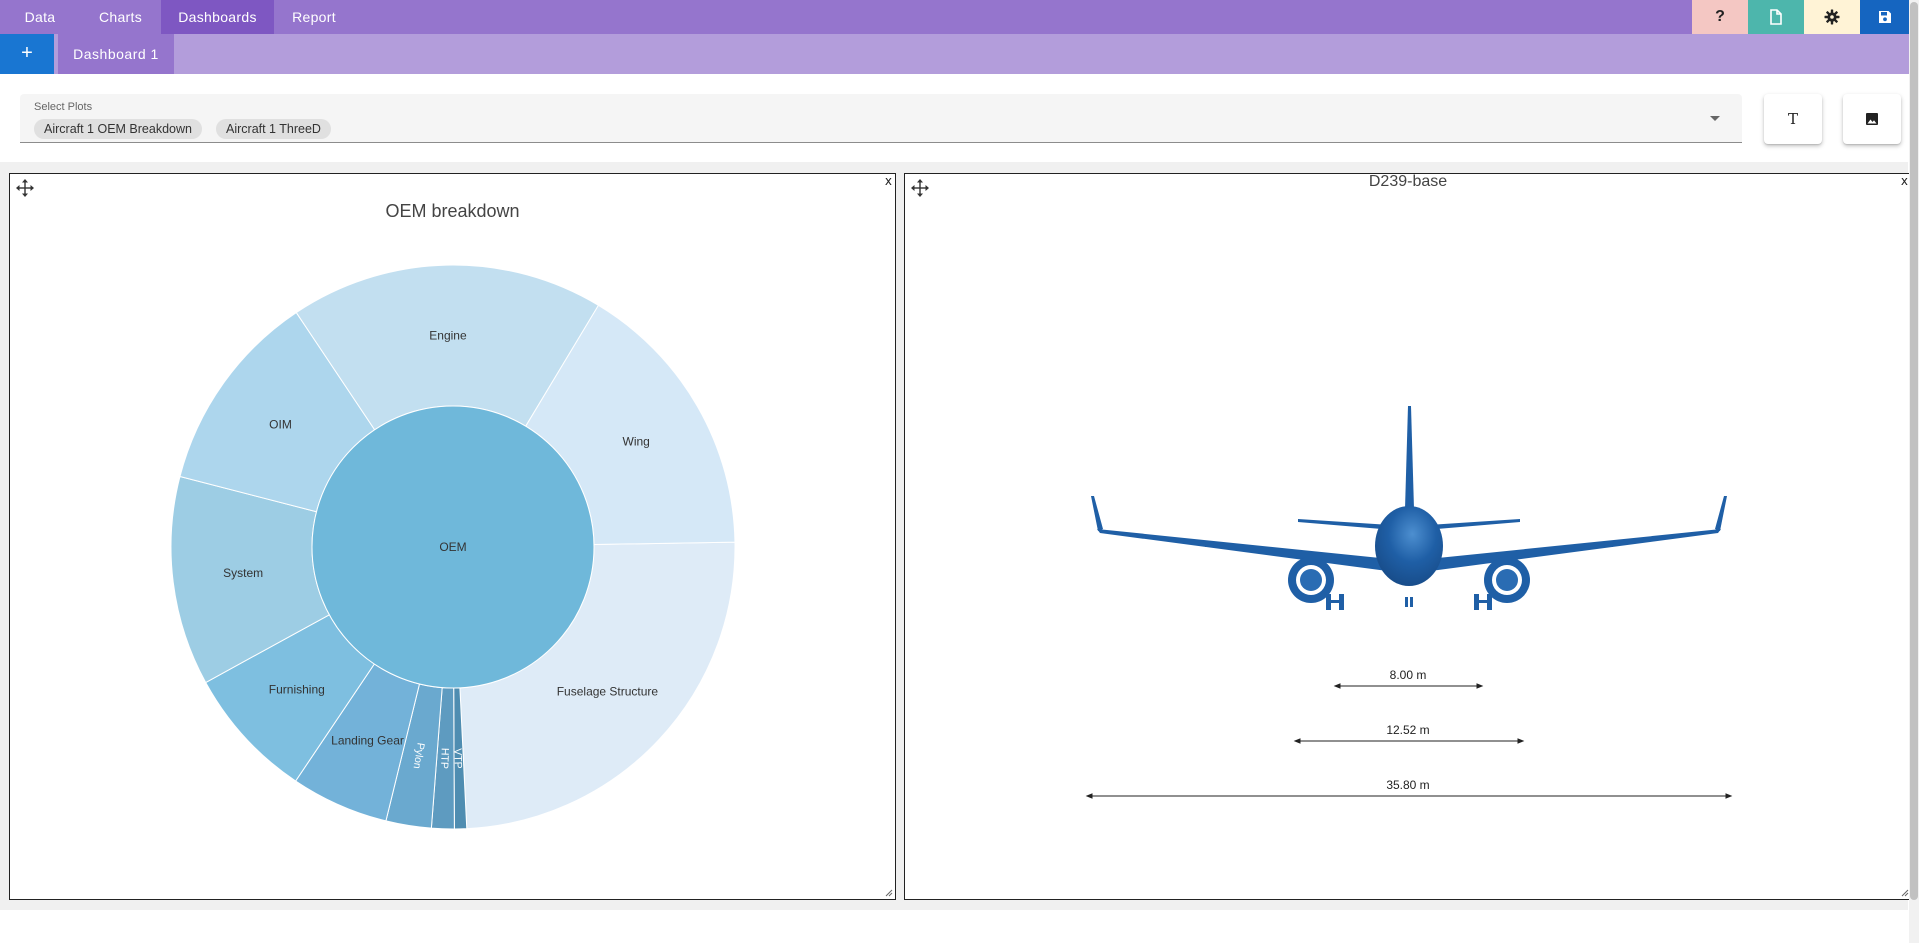  I want to click on help-button: ?, so click(1720, 17).